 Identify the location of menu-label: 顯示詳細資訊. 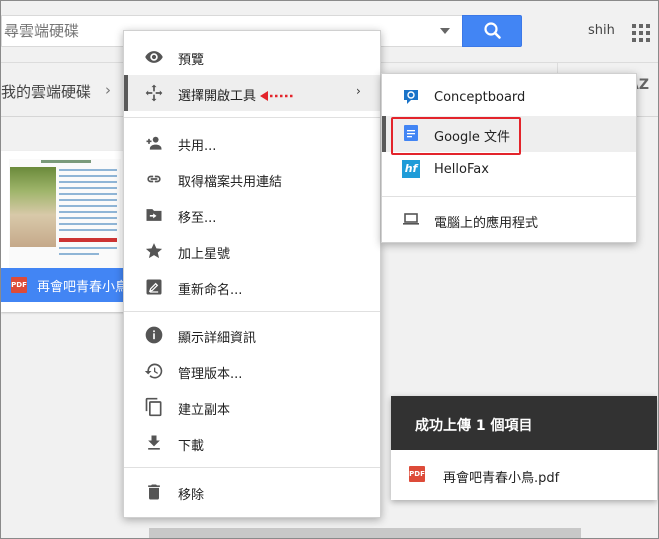
(217, 338).